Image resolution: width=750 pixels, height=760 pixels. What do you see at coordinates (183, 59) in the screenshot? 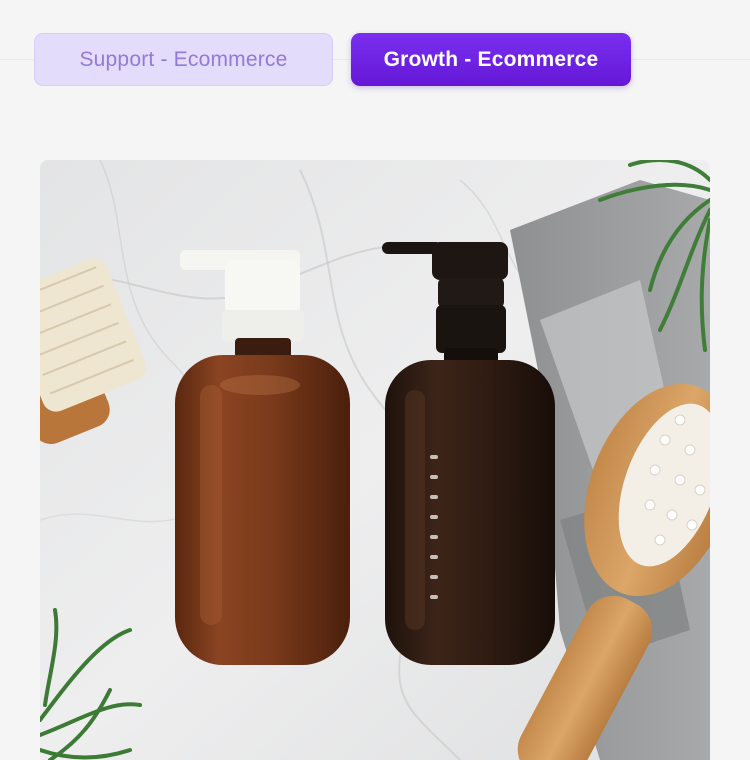
I see `tab-support-ecommerce: Support - Ecommerce` at bounding box center [183, 59].